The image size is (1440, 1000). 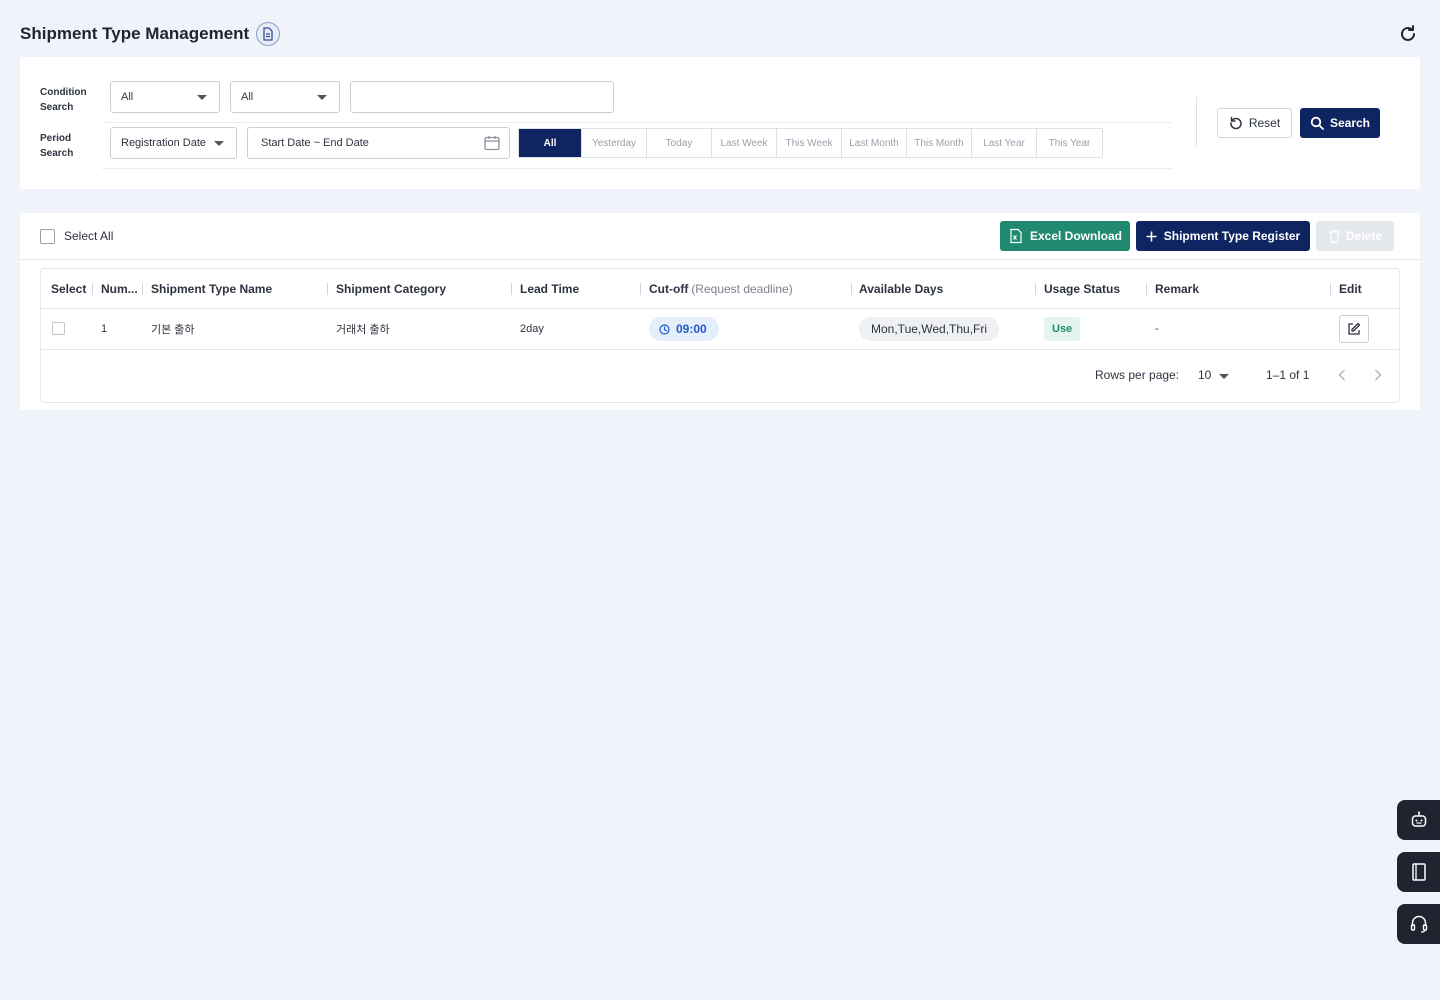 What do you see at coordinates (165, 97) in the screenshot?
I see `condition-select-1: All` at bounding box center [165, 97].